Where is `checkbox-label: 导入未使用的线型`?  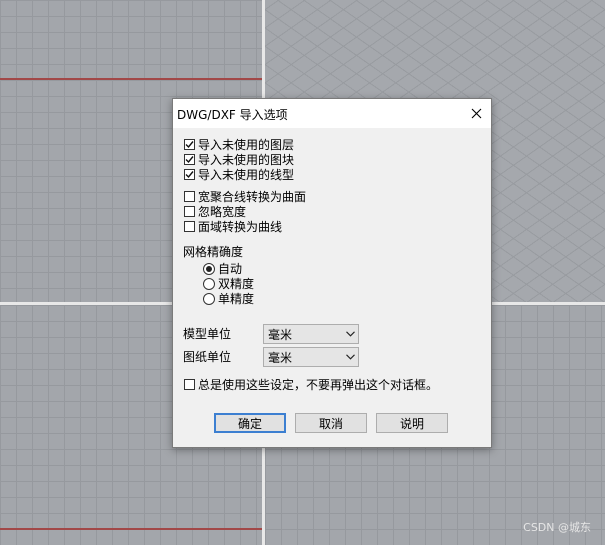
checkbox-label: 导入未使用的线型 is located at coordinates (246, 175).